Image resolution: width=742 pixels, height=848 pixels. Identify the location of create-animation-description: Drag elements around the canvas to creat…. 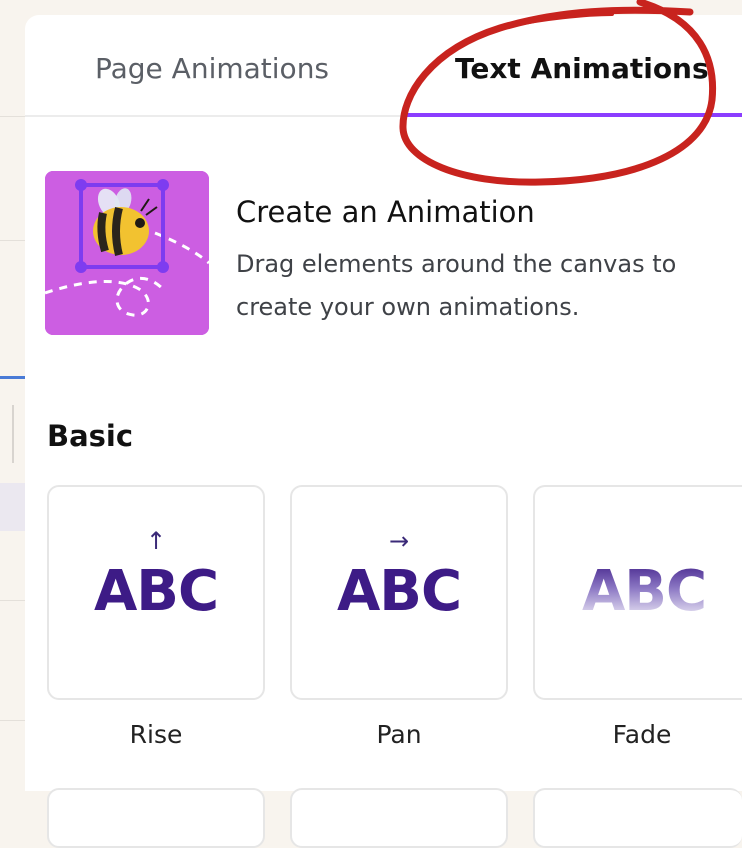
(456, 285).